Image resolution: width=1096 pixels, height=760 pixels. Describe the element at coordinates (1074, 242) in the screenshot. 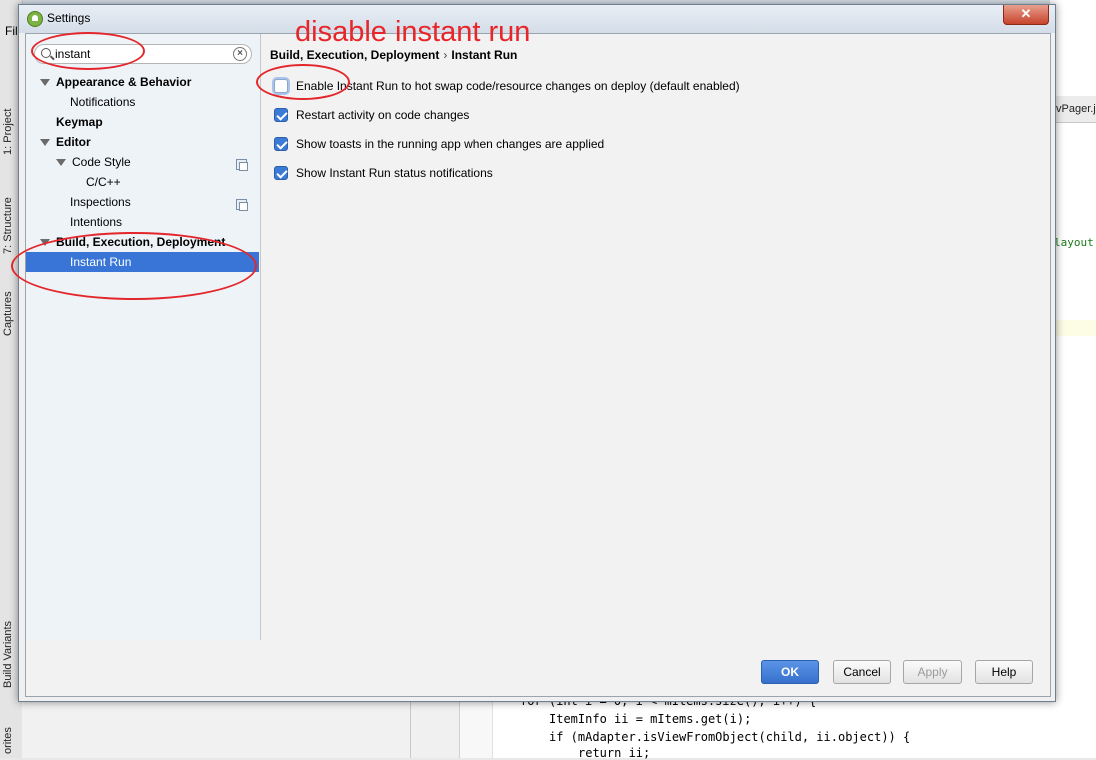

I see `ide-code-fragment: layout` at that location.